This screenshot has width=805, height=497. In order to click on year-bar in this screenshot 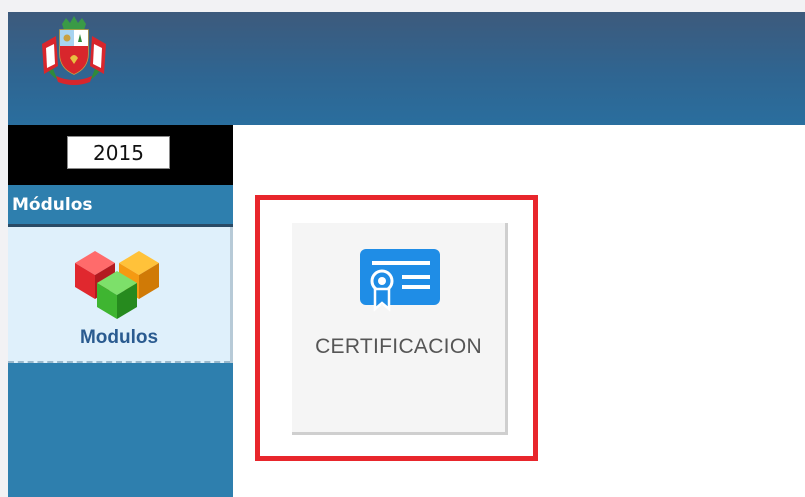, I will do `click(120, 155)`.